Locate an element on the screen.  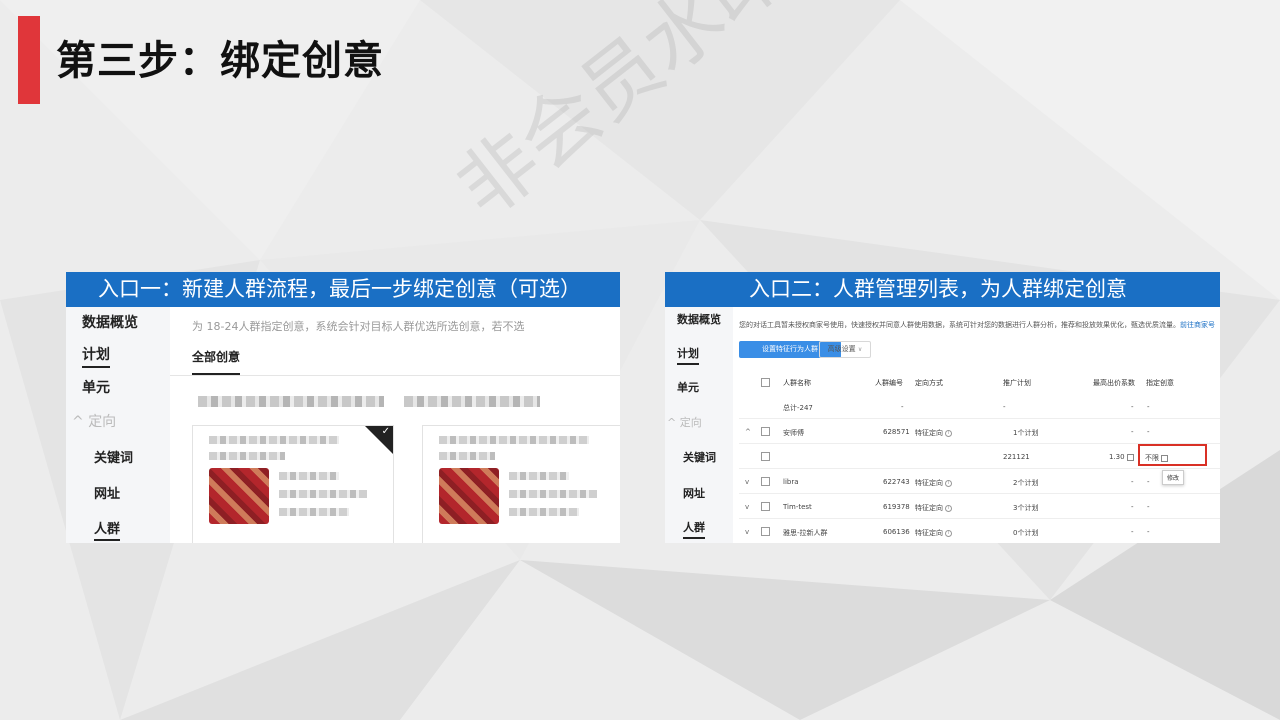
audience-id: 606136 is located at coordinates (896, 532).